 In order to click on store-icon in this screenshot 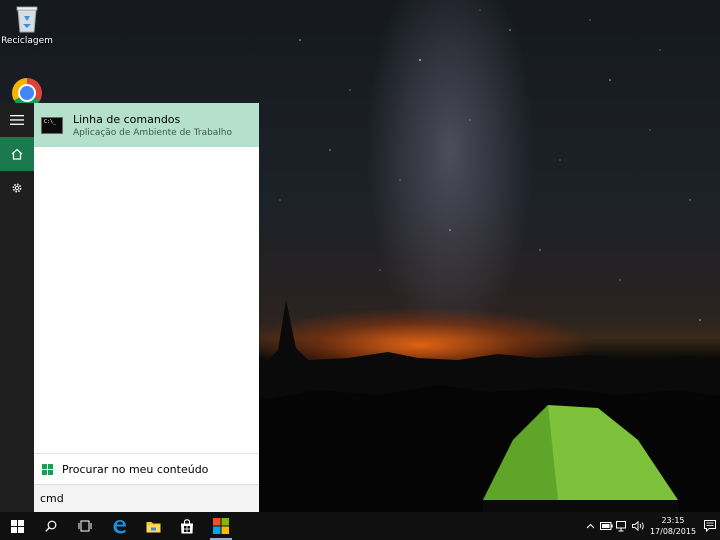, I will do `click(187, 525)`.